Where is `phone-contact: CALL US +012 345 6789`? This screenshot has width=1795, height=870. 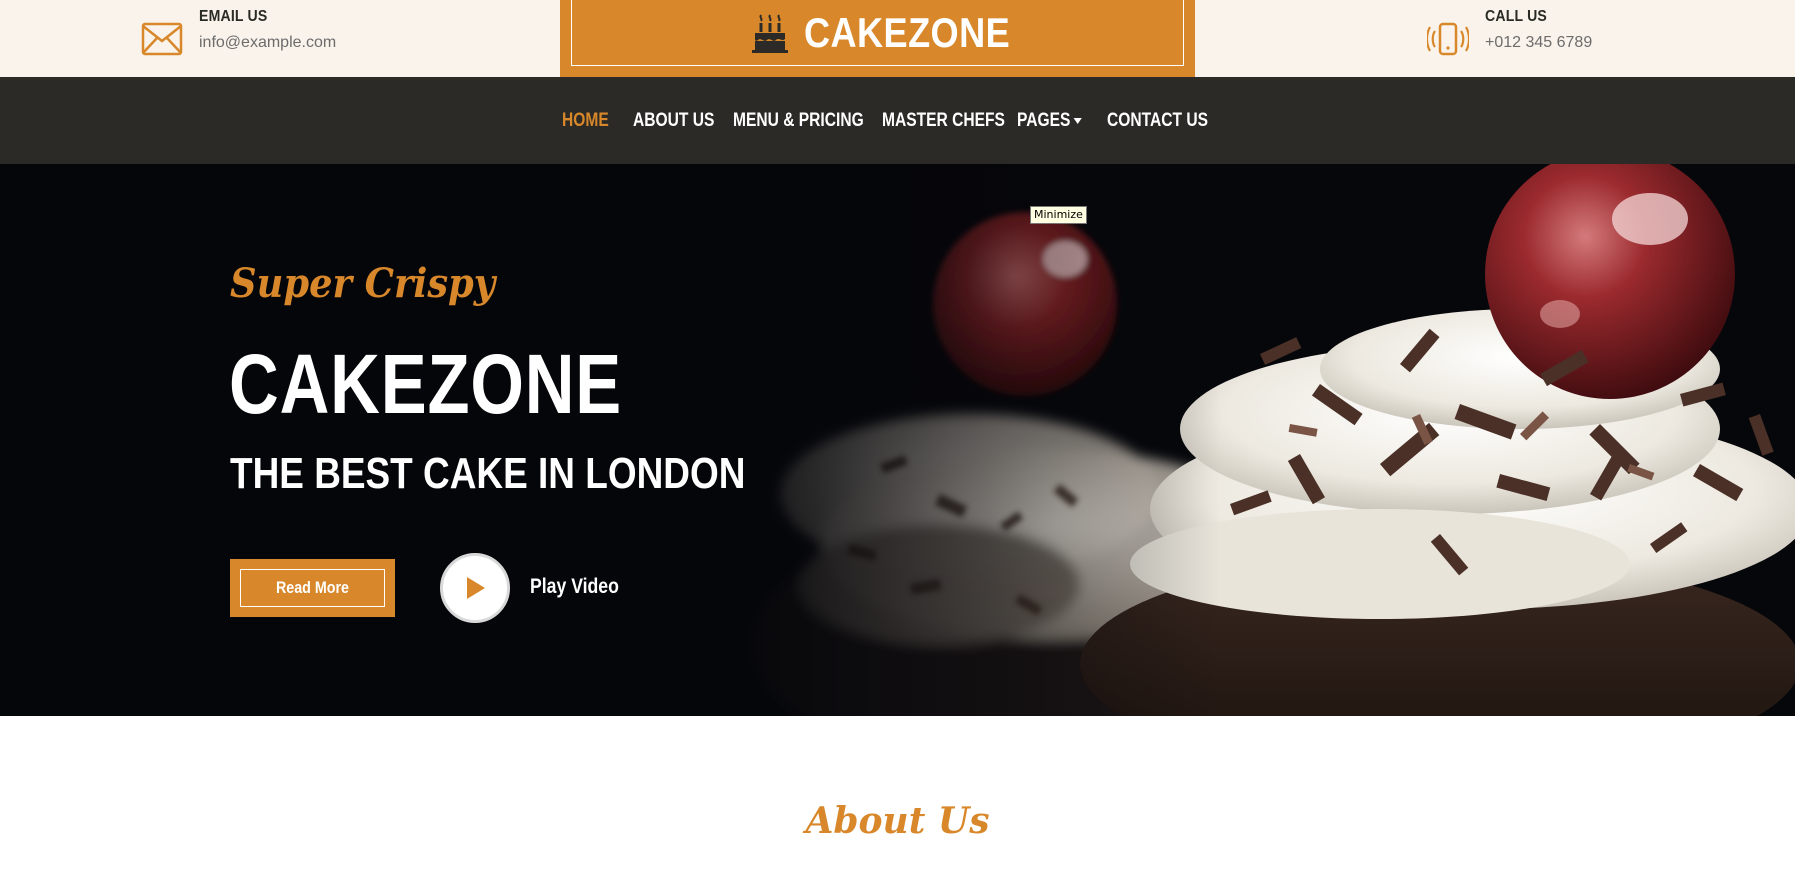 phone-contact: CALL US +012 345 6789 is located at coordinates (1509, 38).